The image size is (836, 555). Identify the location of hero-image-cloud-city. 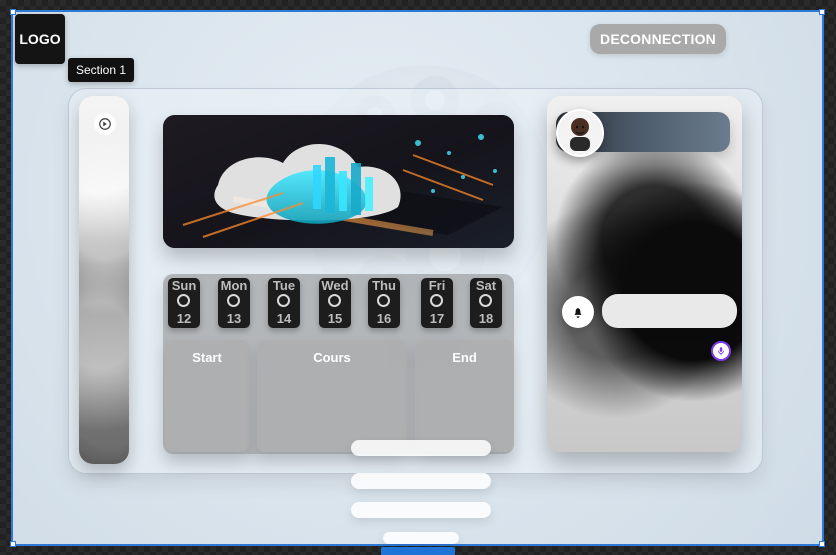
(338, 181).